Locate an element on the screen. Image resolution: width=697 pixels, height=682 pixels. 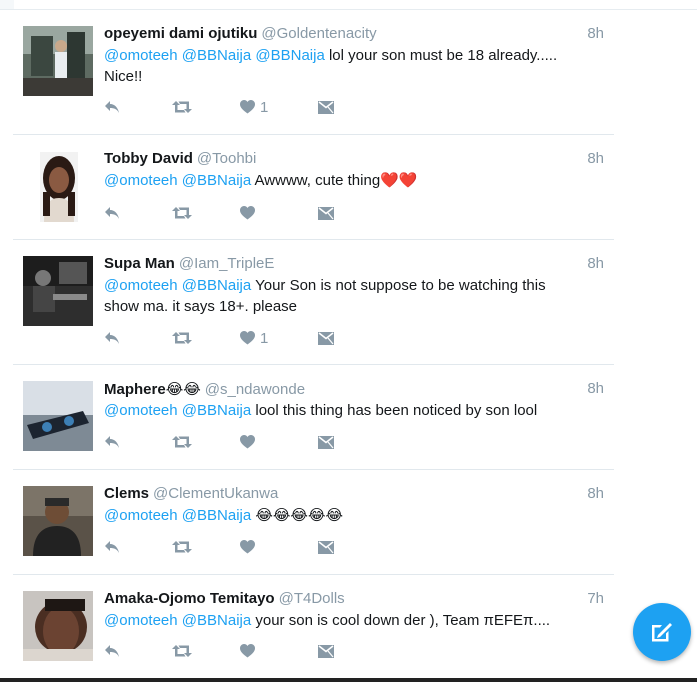
user-handle: @s_ndawonde is located at coordinates (255, 389).